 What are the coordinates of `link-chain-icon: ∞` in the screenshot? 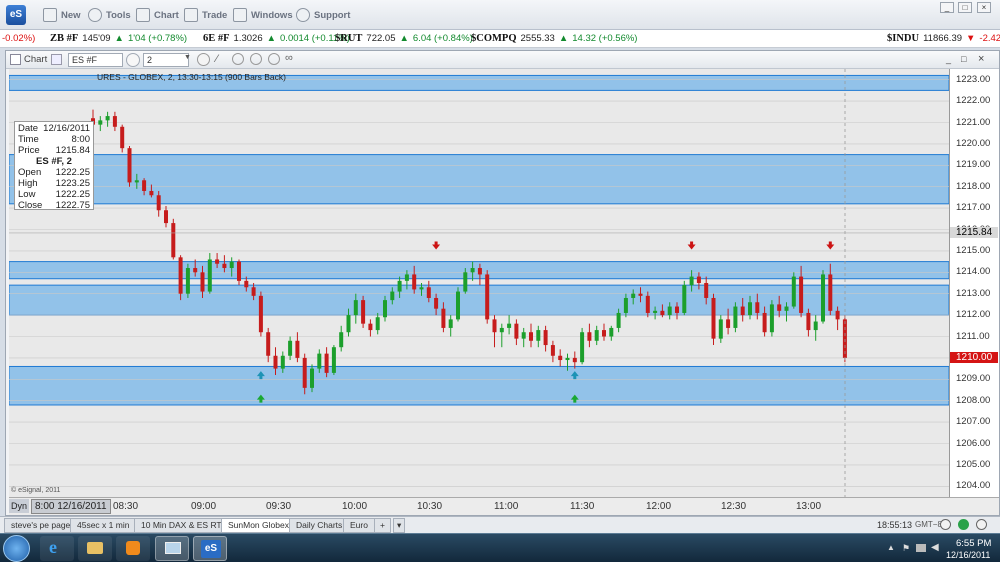 It's located at (289, 58).